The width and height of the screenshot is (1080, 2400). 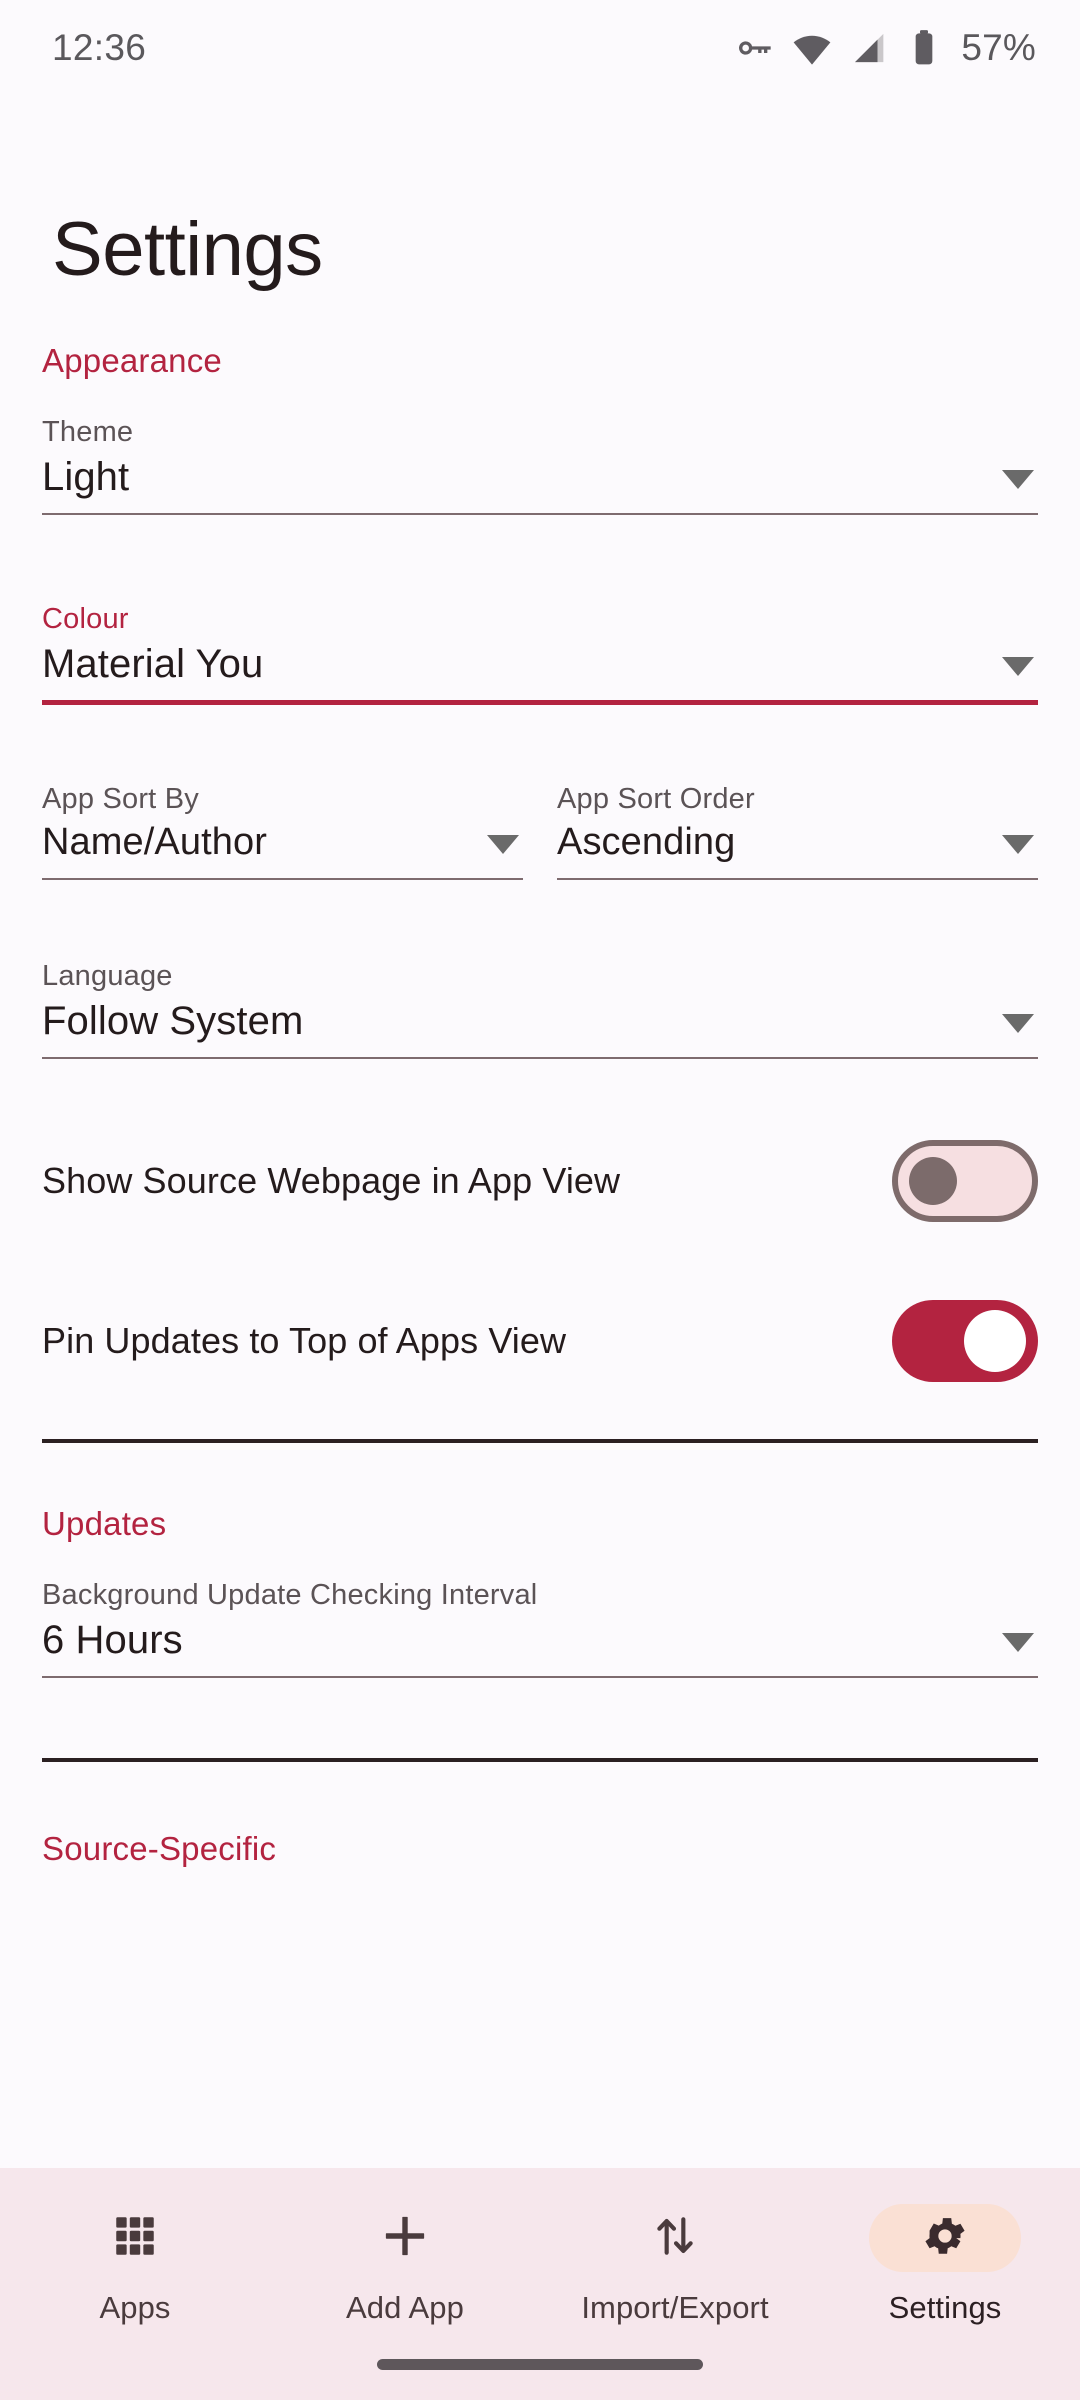 I want to click on battery-icon, so click(x=924, y=48).